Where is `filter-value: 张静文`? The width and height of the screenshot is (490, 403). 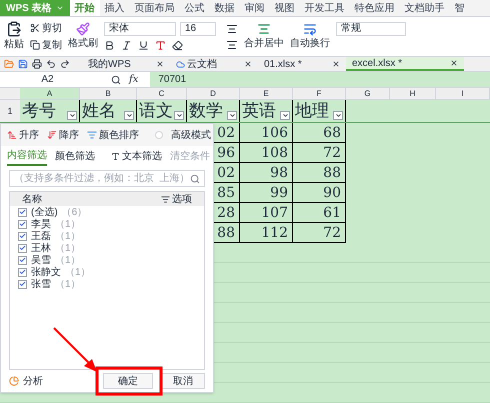 filter-value: 张静文 is located at coordinates (46, 272).